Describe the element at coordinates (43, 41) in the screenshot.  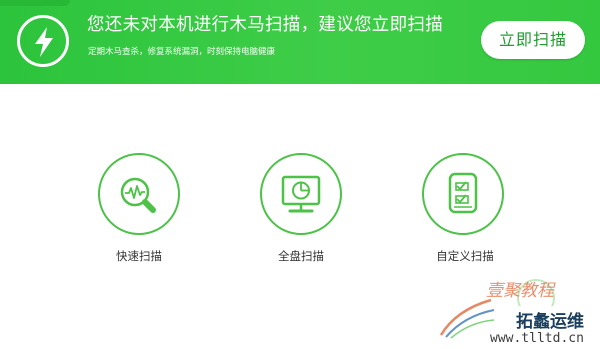
I see `lightning-bolt-icon` at that location.